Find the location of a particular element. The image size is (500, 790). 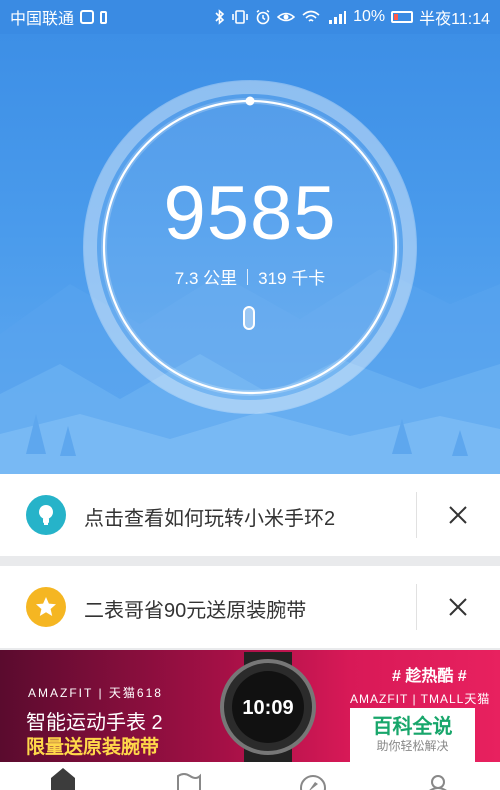

baike-badge: 百科全说 助你轻松解决 is located at coordinates (412, 735).